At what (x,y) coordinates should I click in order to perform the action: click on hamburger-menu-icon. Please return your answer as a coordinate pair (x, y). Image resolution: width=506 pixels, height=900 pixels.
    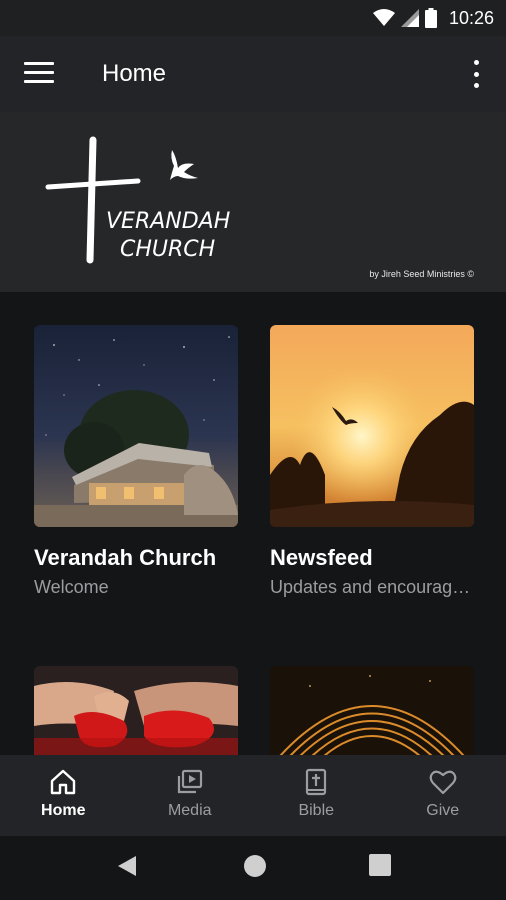
    Looking at the image, I should click on (39, 74).